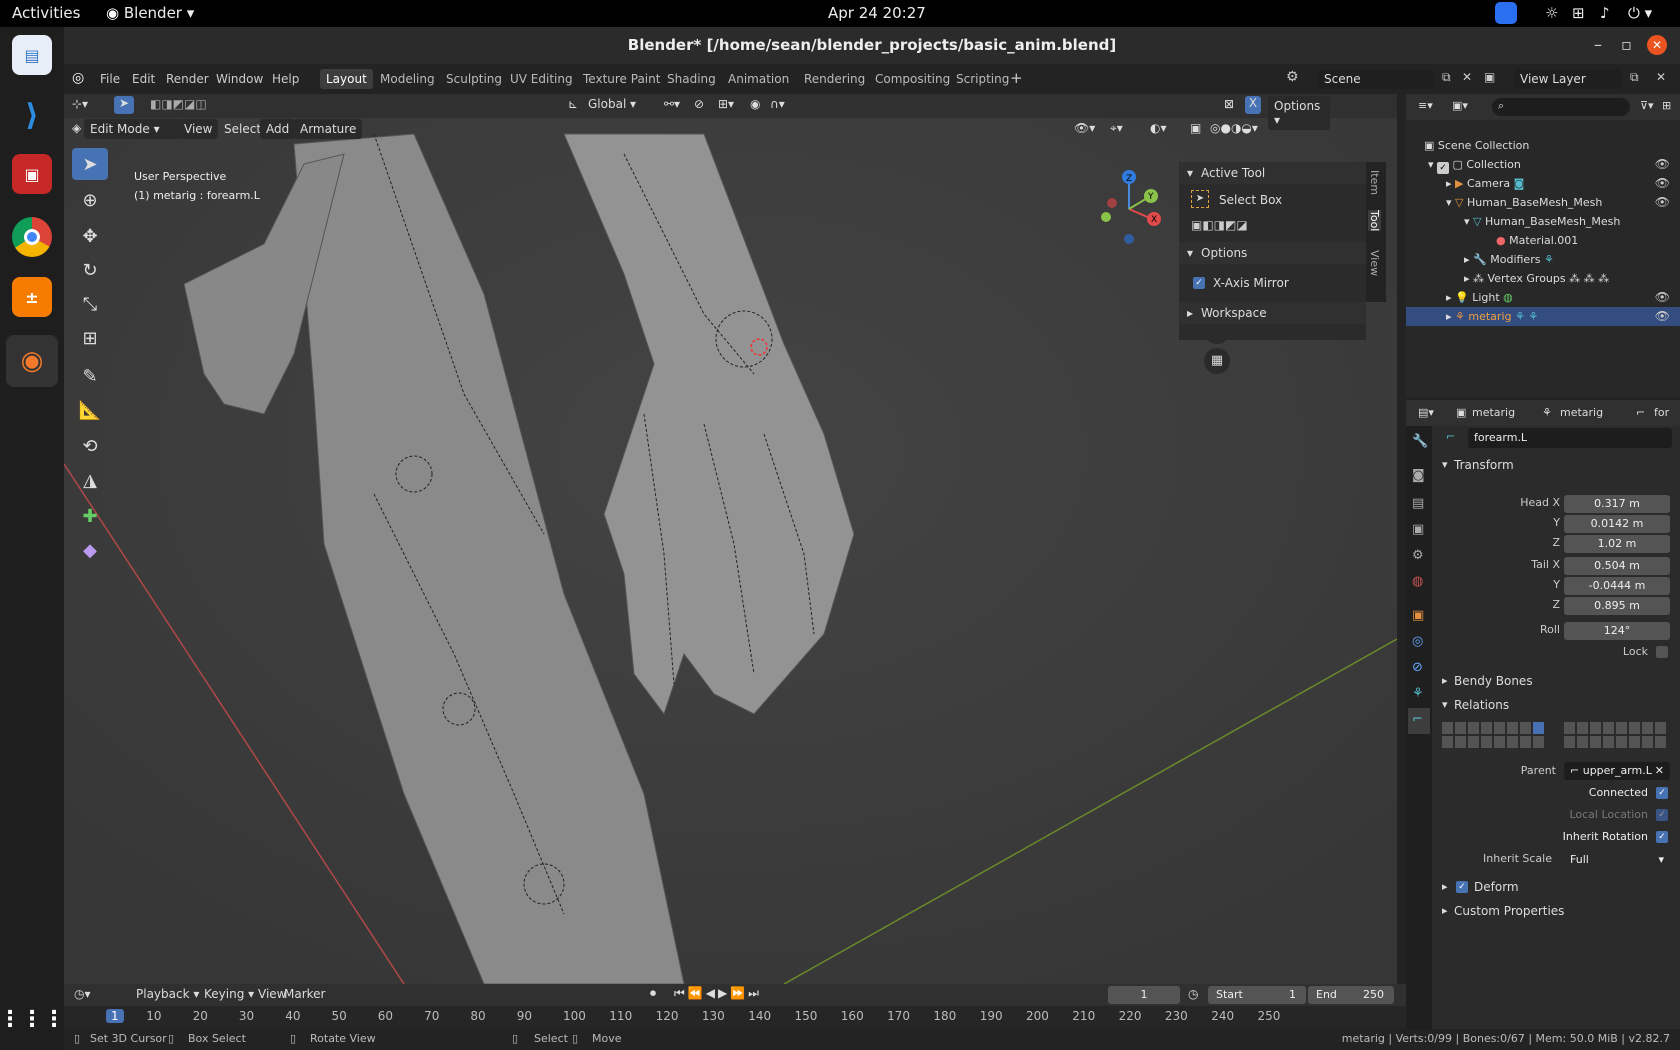  What do you see at coordinates (90, 480) in the screenshot?
I see `bone-size-tool: ◮` at bounding box center [90, 480].